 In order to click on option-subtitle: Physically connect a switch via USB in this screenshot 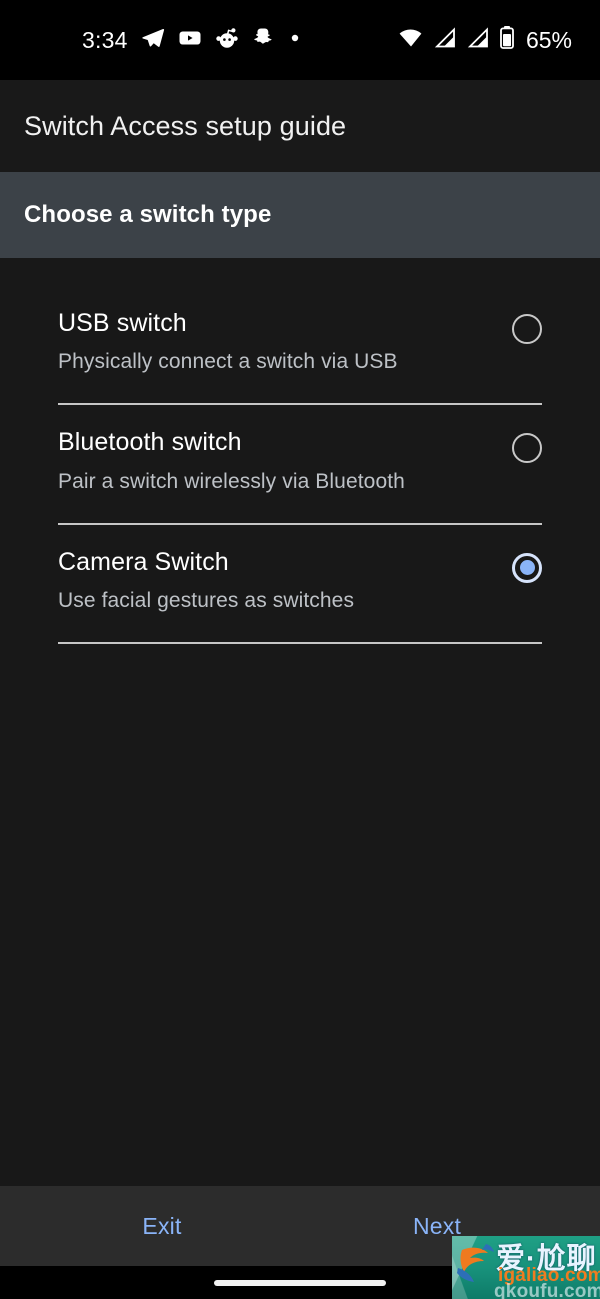, I will do `click(228, 362)`.